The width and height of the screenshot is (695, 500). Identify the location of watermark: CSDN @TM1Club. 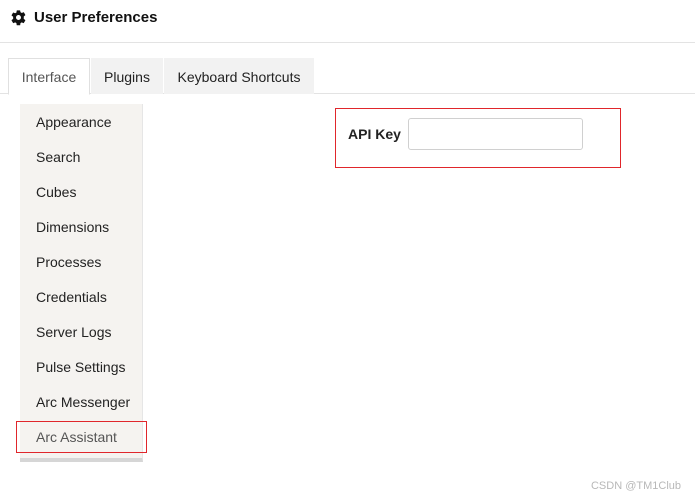
(635, 486).